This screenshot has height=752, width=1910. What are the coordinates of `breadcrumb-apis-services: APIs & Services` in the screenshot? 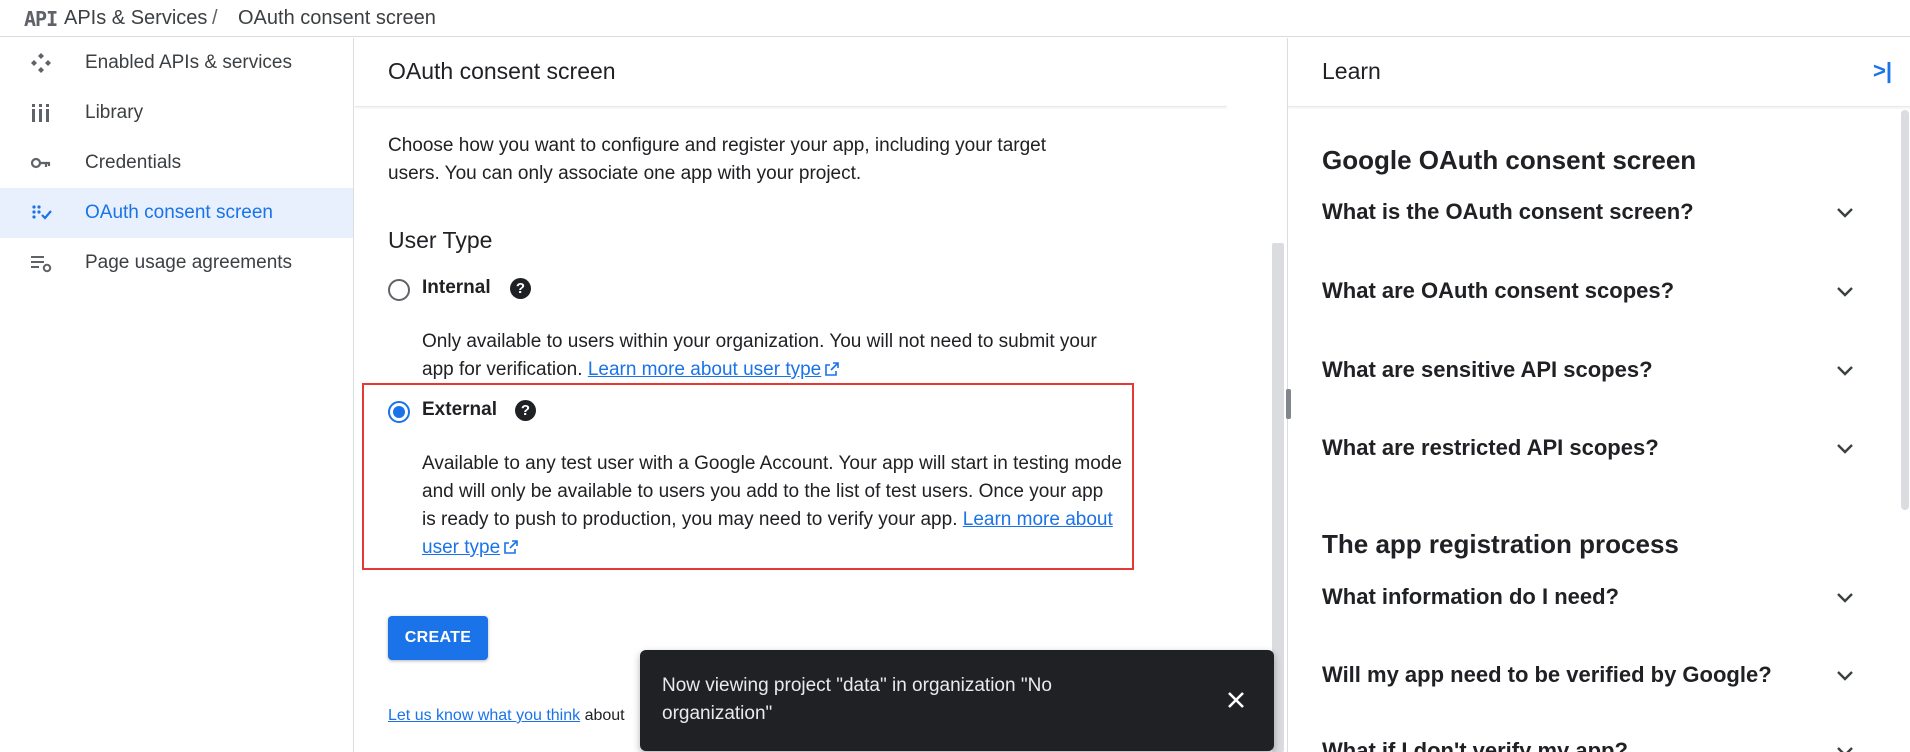 It's located at (135, 18).